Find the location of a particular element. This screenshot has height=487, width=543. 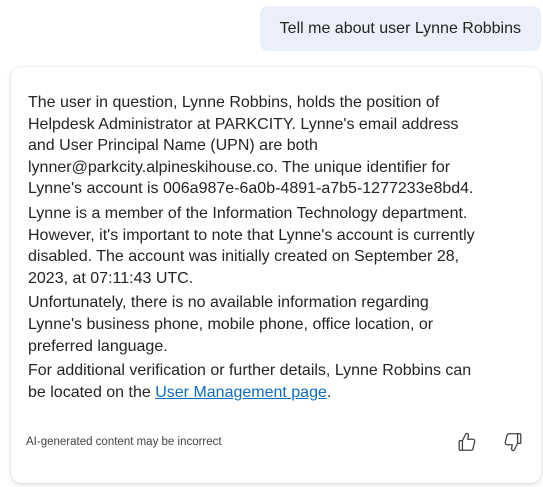

verification-period: . is located at coordinates (329, 392).